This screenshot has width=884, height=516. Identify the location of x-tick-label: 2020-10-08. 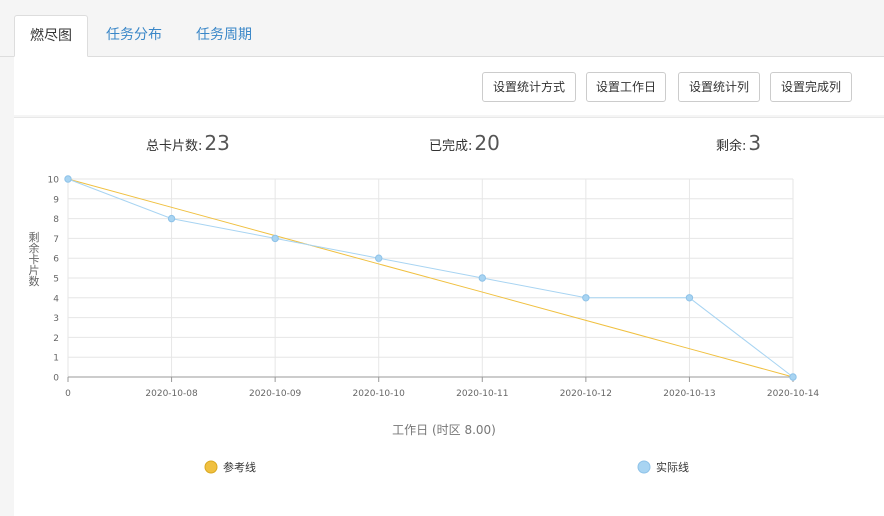
(171, 394).